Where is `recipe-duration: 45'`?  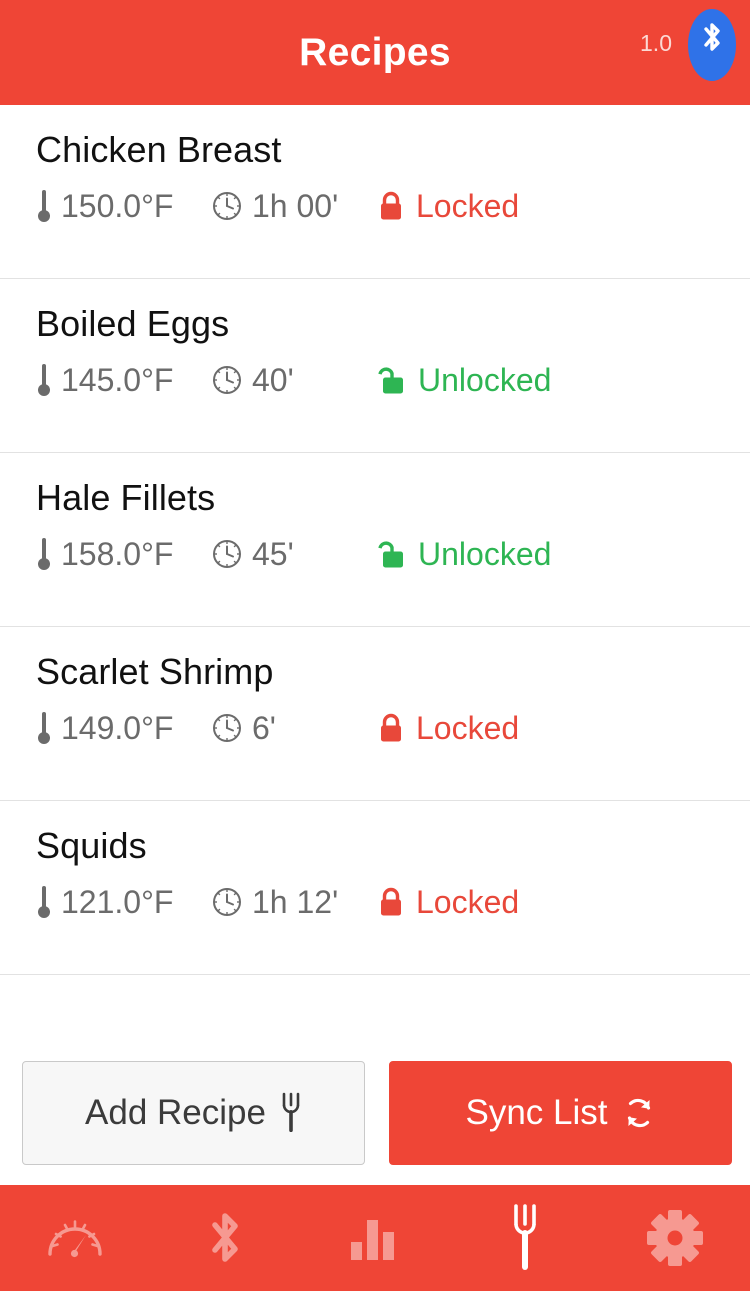 recipe-duration: 45' is located at coordinates (293, 554).